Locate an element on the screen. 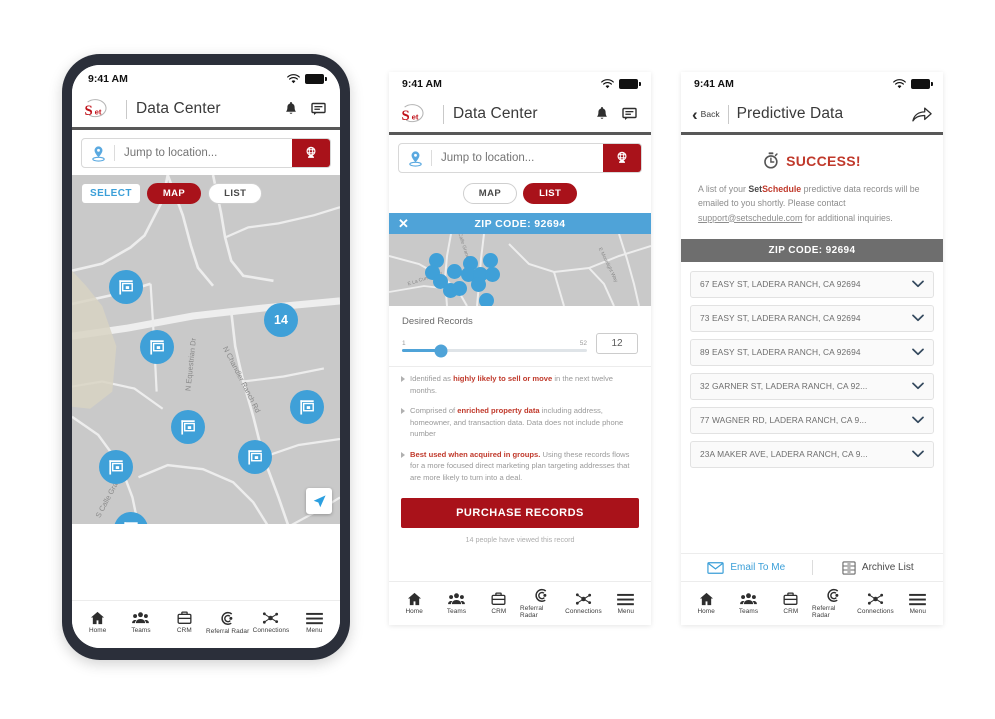 The image size is (995, 719). records-slider is located at coordinates (494, 350).